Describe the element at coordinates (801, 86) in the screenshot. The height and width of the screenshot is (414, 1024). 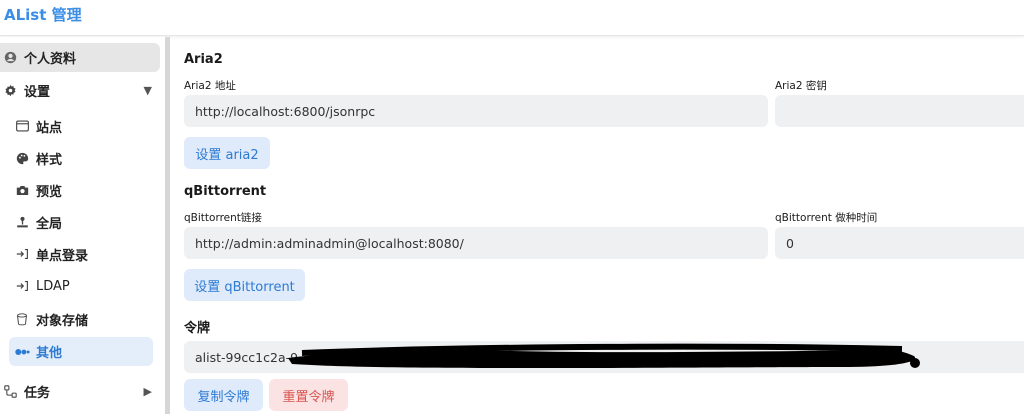
I see `aria2-secret-label: Aria2 密钥` at that location.